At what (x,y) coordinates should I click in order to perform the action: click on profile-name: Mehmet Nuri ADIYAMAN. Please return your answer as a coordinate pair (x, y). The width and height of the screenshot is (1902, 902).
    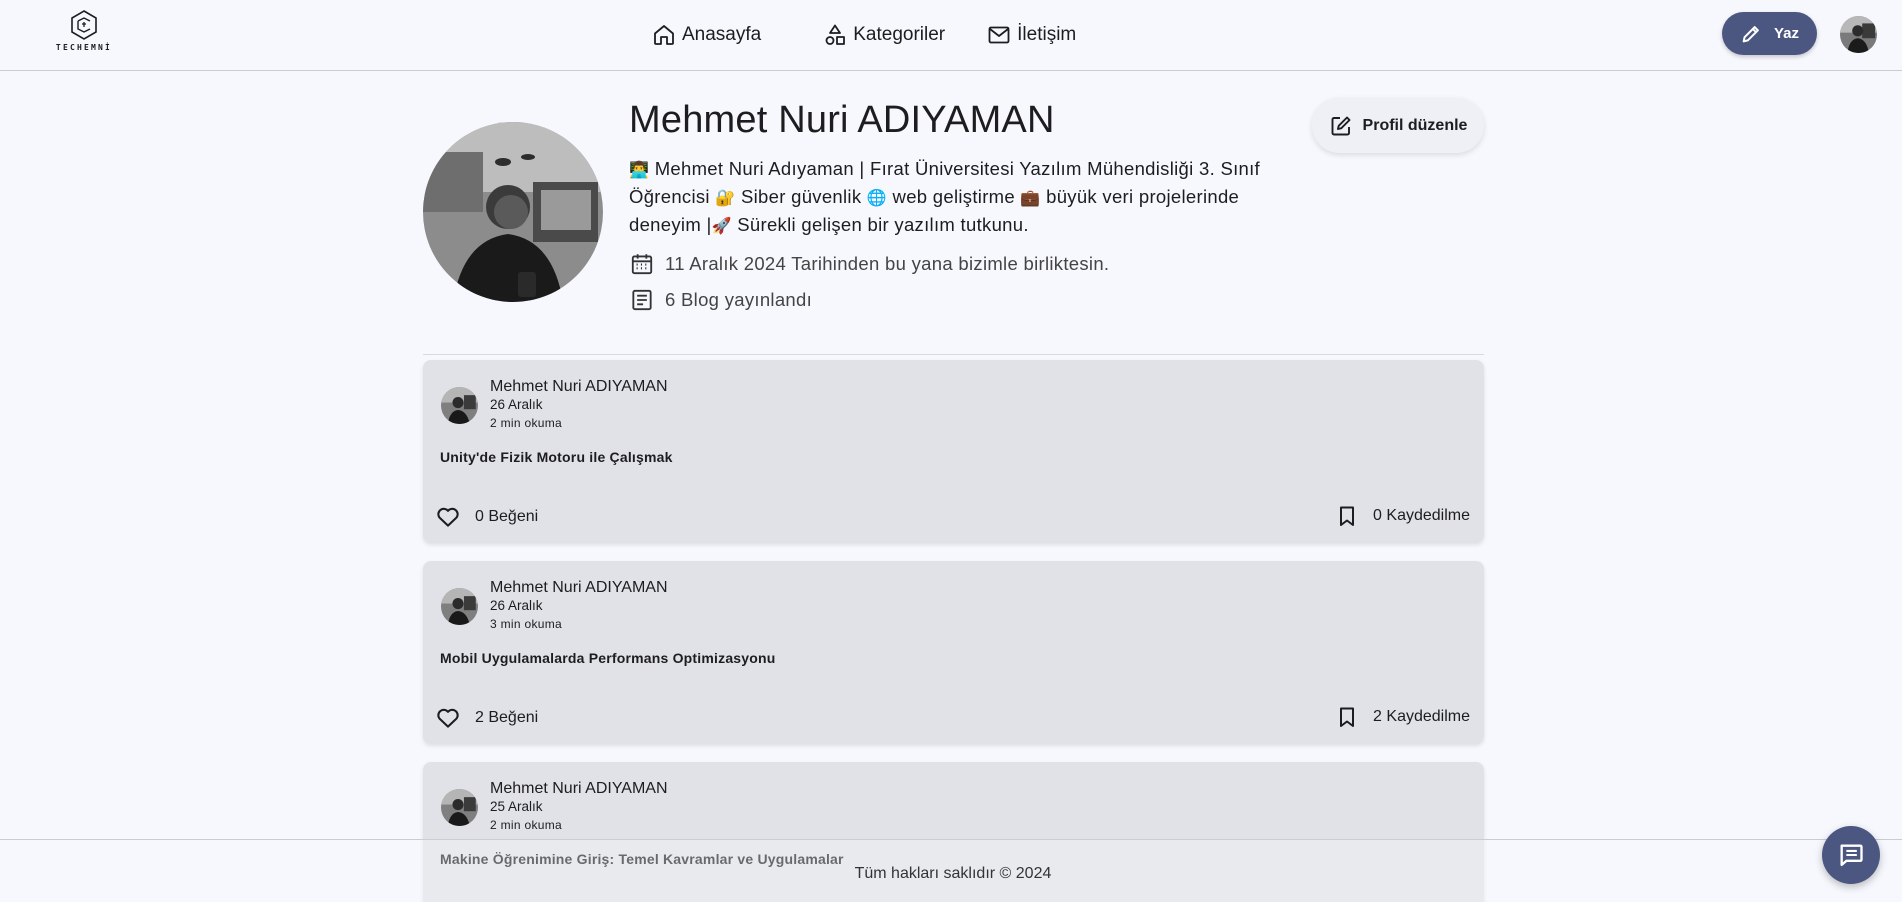
    Looking at the image, I should click on (842, 120).